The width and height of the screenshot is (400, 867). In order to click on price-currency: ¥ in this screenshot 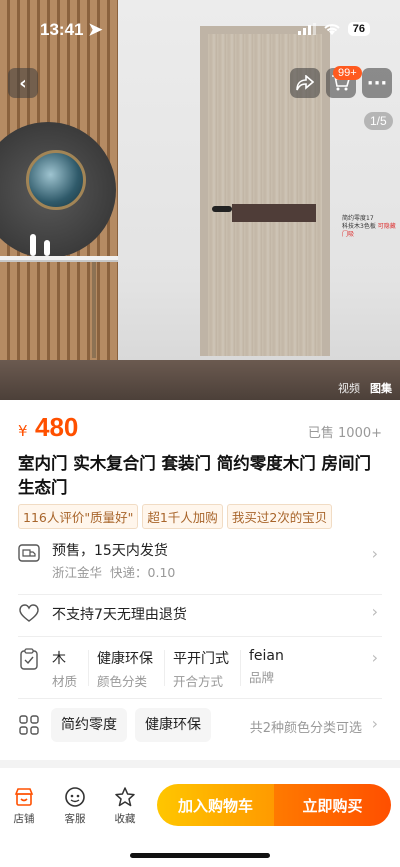, I will do `click(23, 431)`.